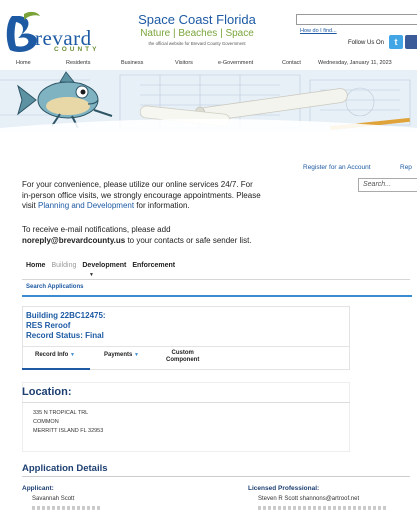 This screenshot has height=513, width=417. Describe the element at coordinates (132, 63) in the screenshot. I see `nav-business: Business` at that location.